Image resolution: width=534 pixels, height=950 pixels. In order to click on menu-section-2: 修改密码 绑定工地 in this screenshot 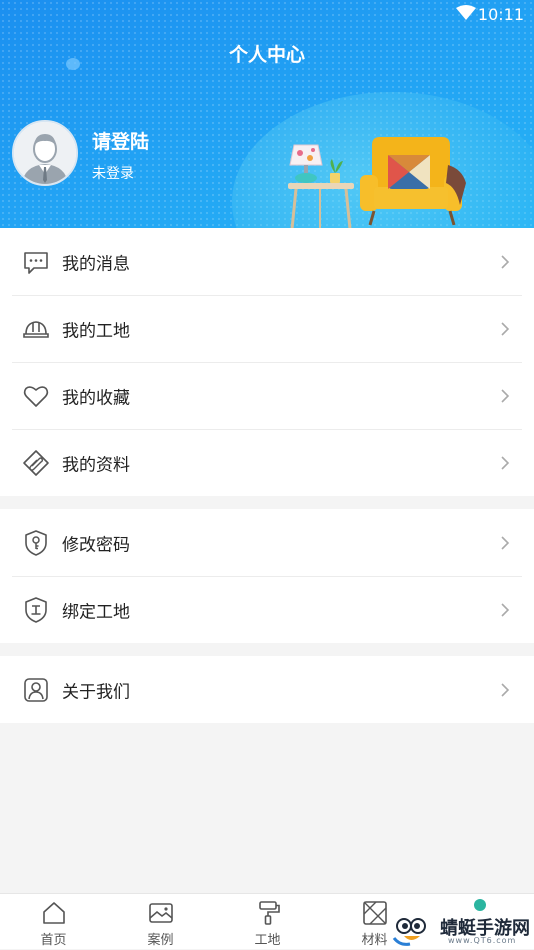, I will do `click(267, 576)`.